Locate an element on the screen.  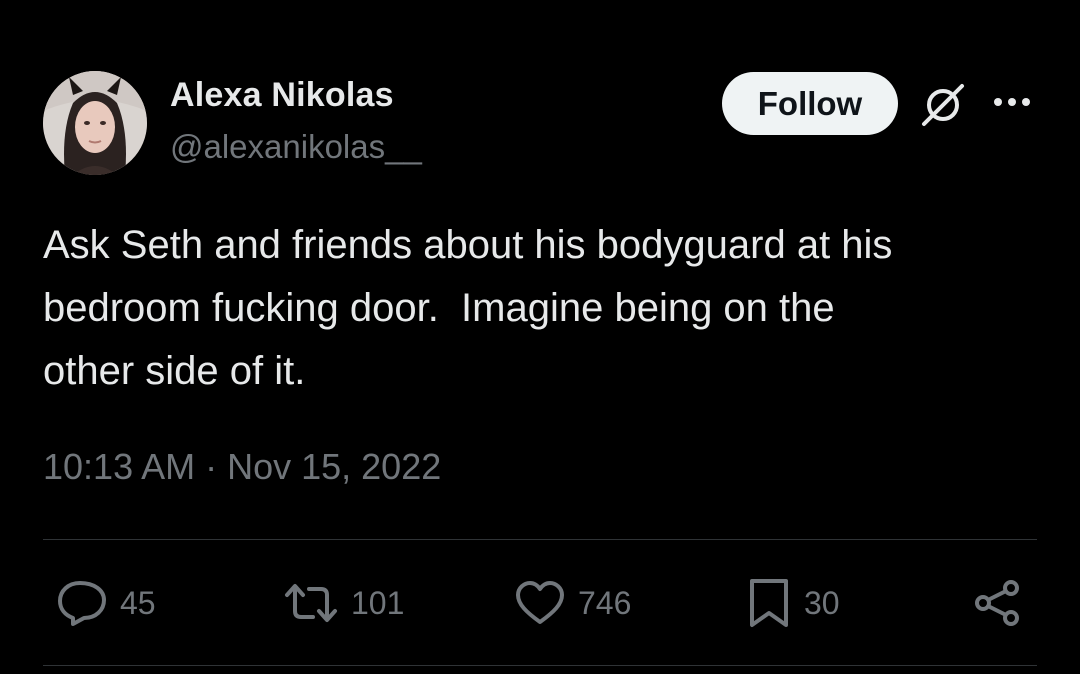
reply-button: 45 is located at coordinates (106, 603).